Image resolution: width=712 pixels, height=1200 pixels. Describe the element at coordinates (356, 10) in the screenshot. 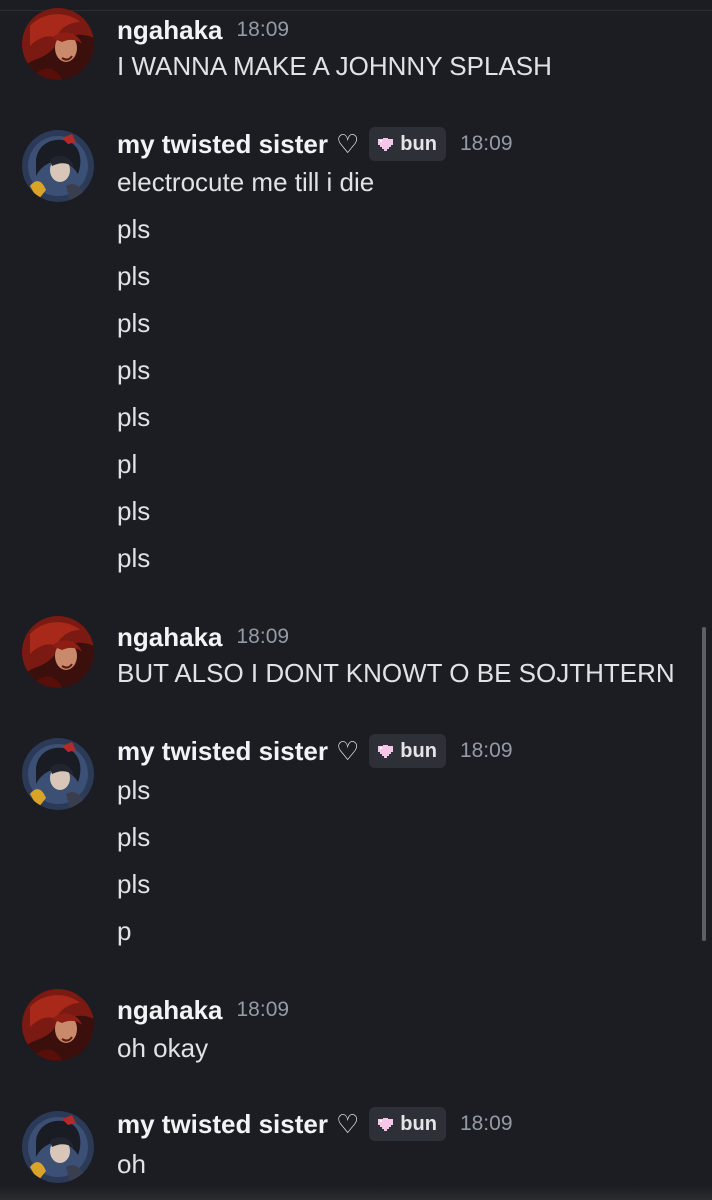

I see `divider` at that location.